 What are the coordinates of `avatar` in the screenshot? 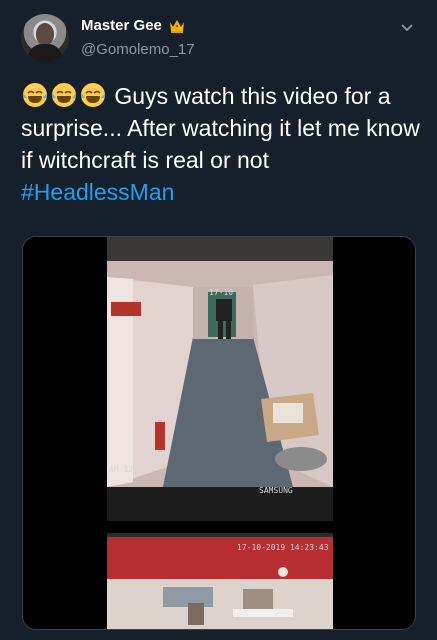 It's located at (45, 38).